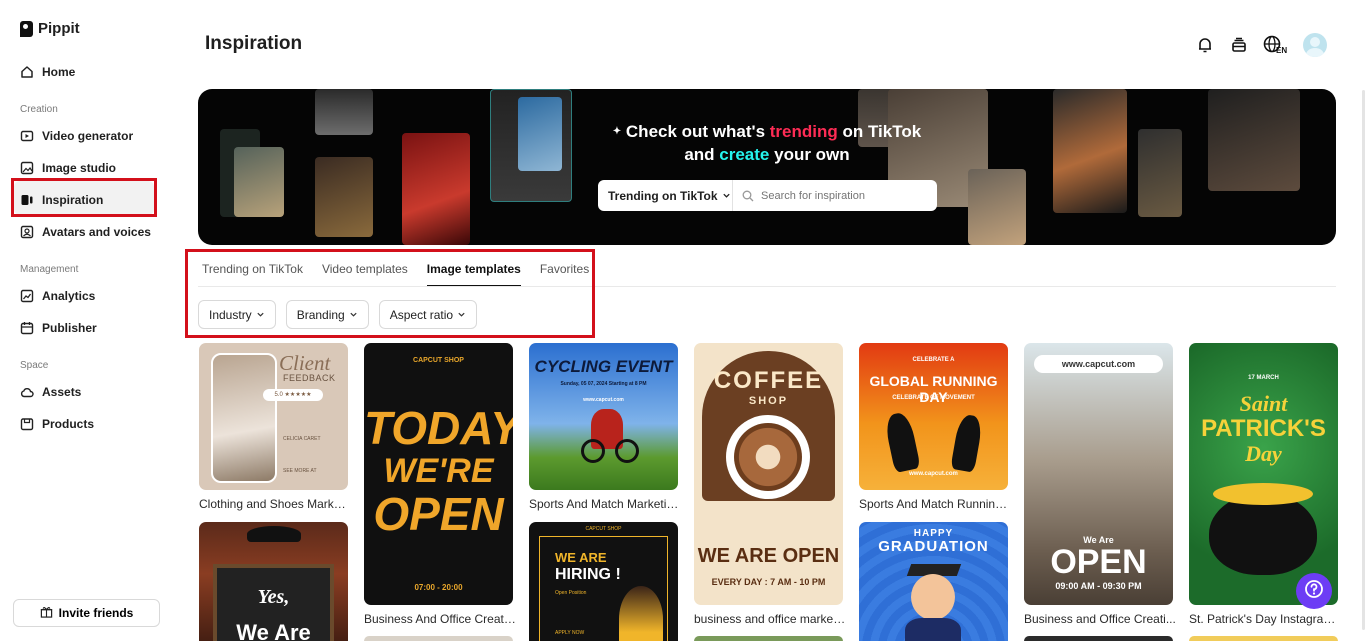 The width and height of the screenshot is (1365, 641). Describe the element at coordinates (84, 197) in the screenshot. I see `highlight-inspiration` at that location.